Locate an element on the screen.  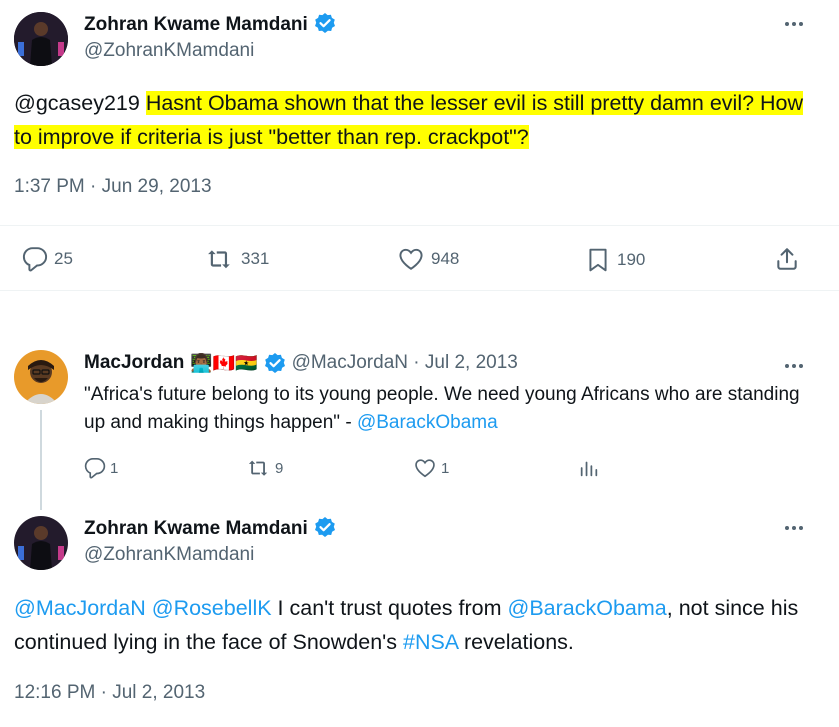
retweet-button: 9 is located at coordinates (265, 468).